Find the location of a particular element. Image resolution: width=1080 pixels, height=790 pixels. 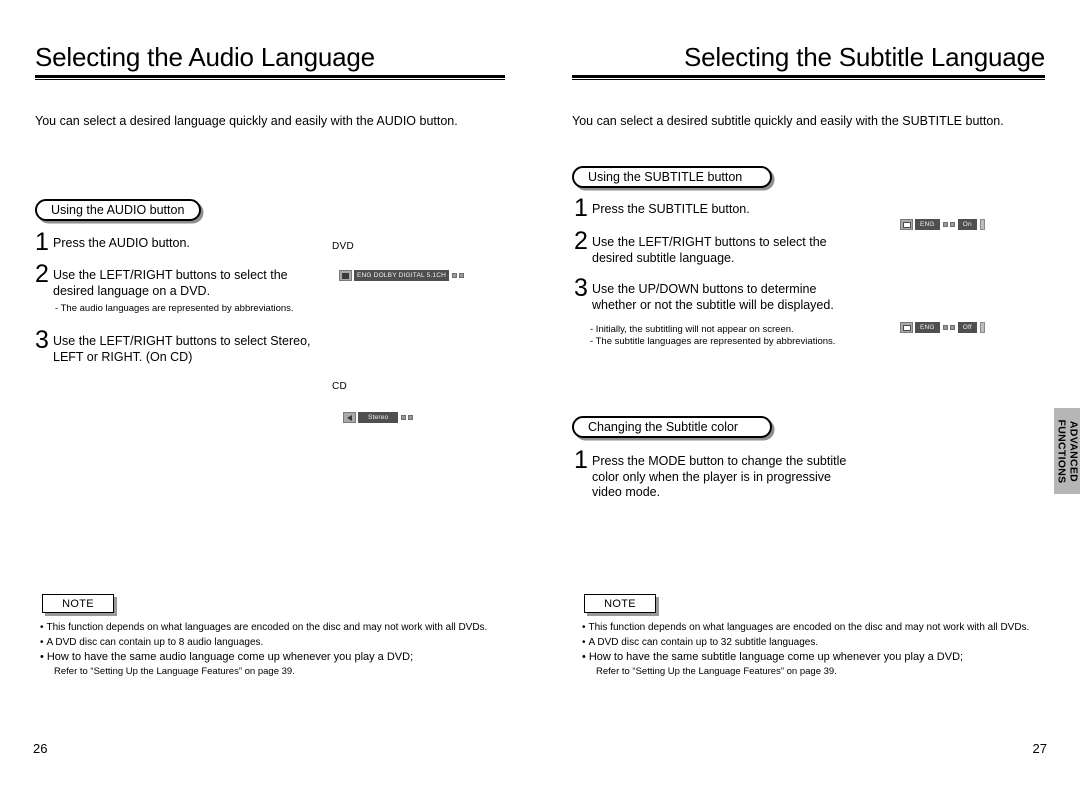

section-tab-subtitle-color: Changing the Subtitle color is located at coordinates (672, 427).